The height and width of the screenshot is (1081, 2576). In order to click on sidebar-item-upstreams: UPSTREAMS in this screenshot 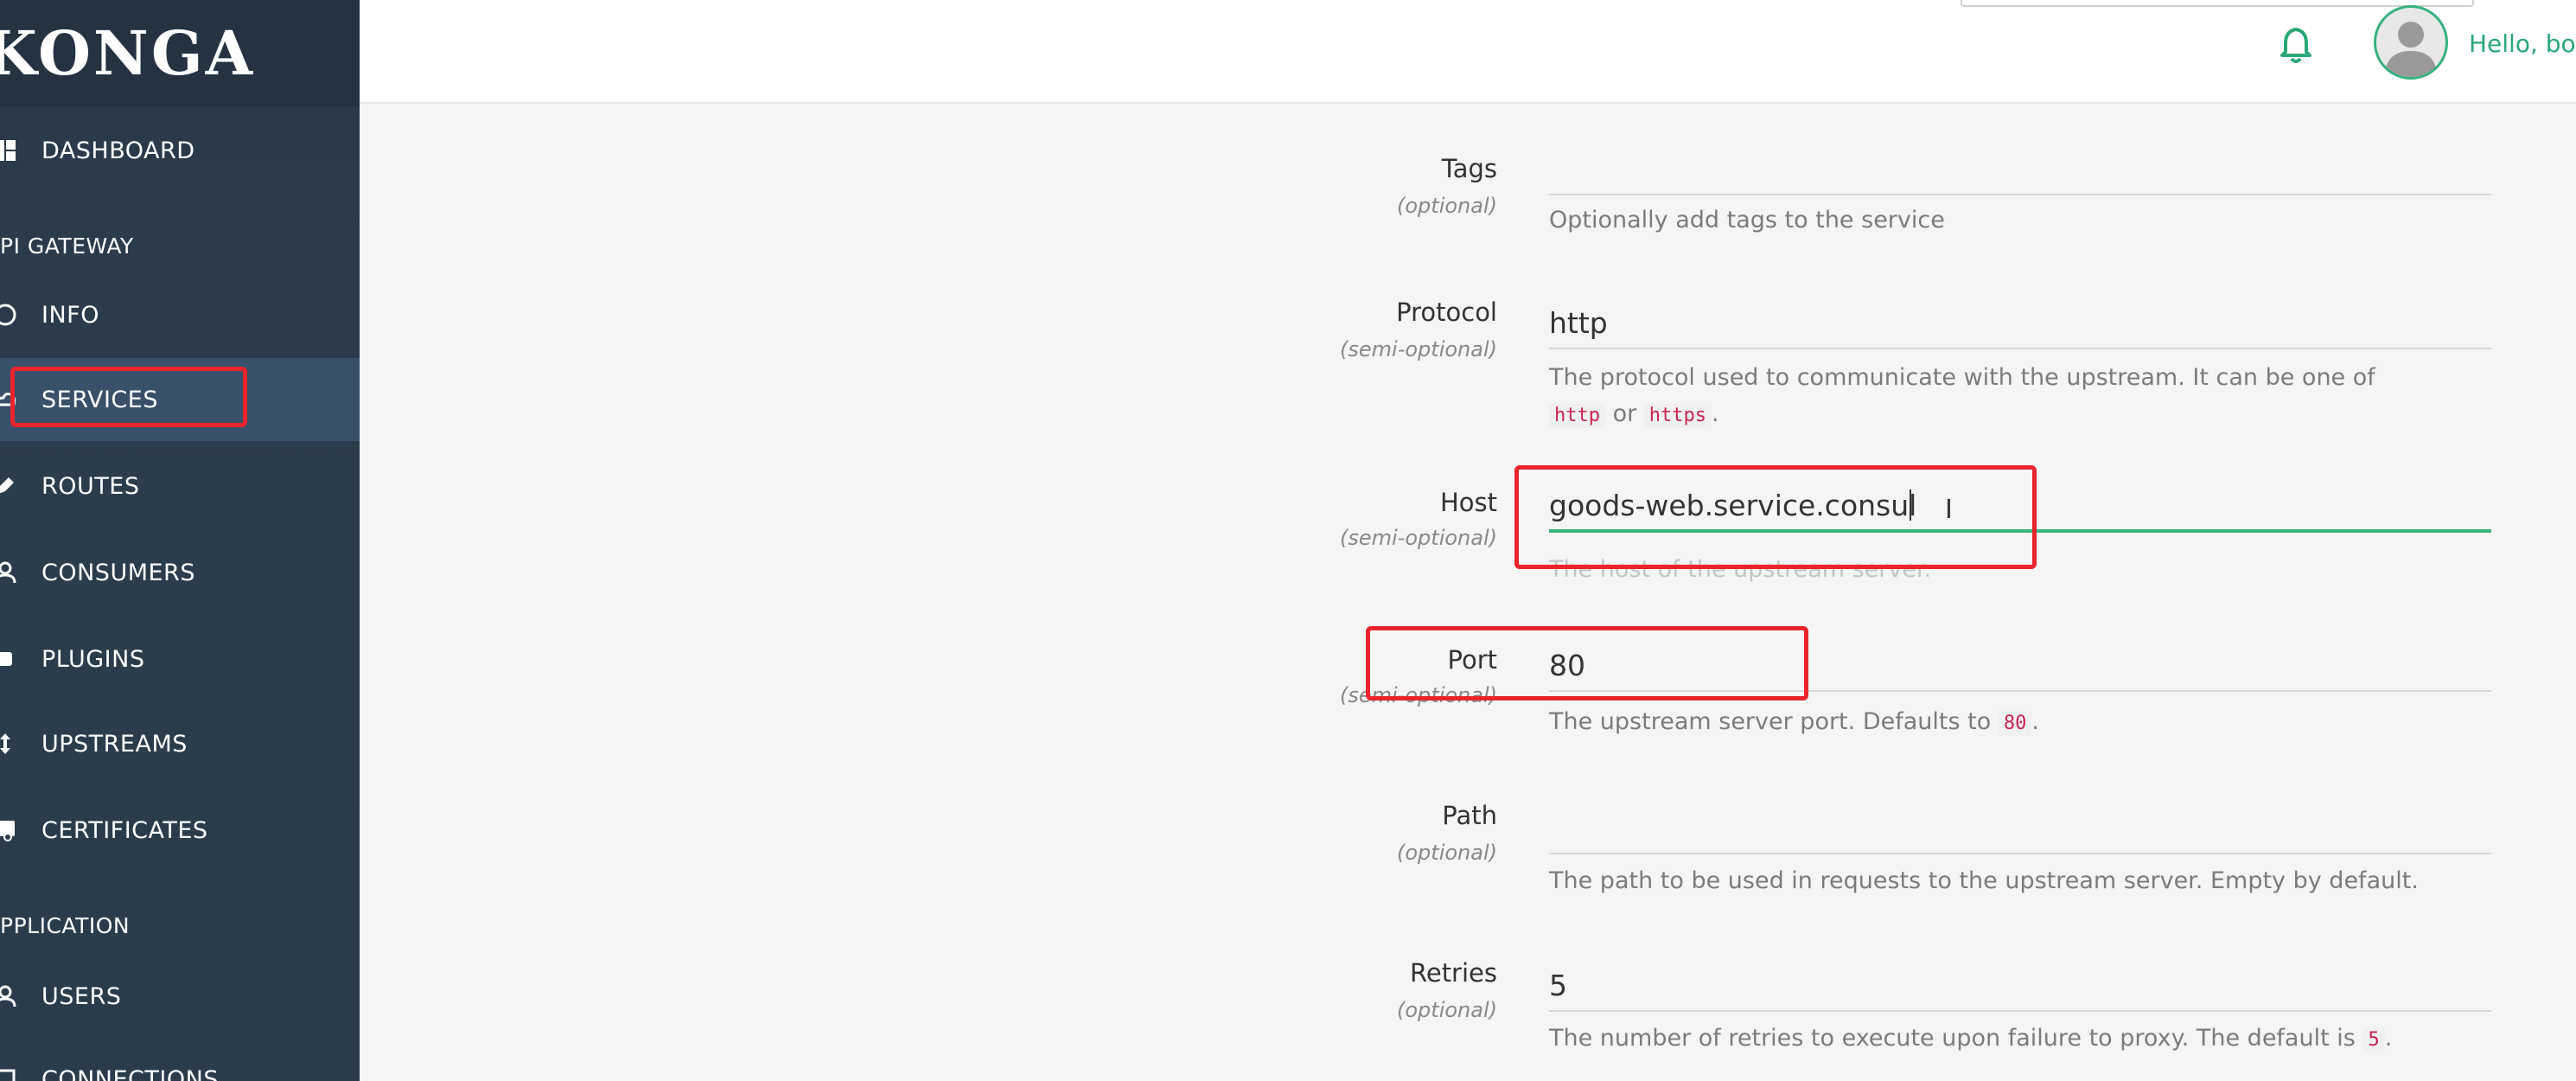, I will do `click(180, 743)`.